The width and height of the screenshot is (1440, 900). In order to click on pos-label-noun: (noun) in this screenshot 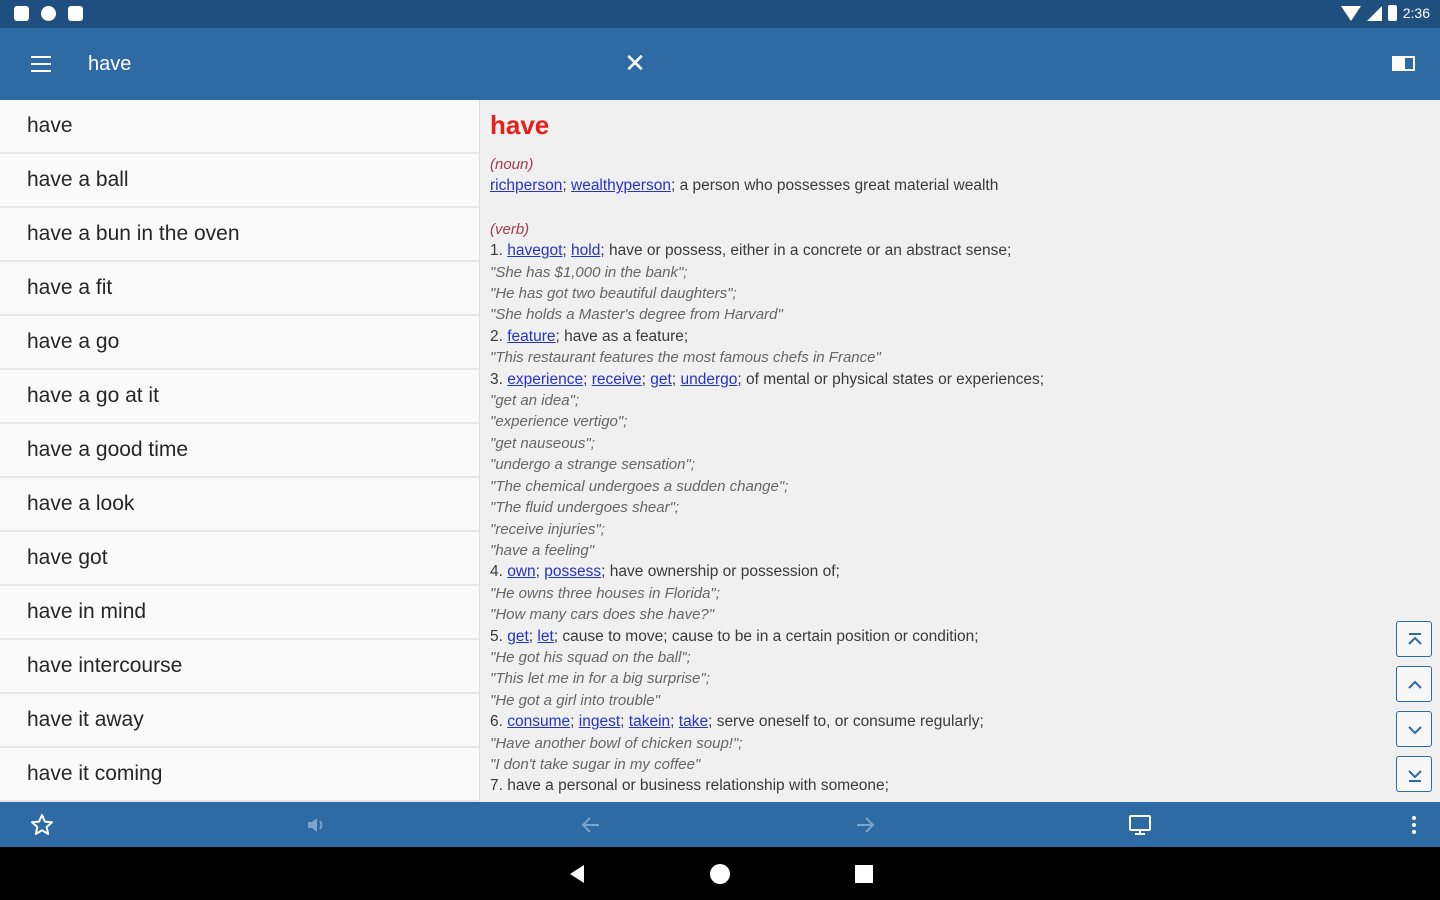, I will do `click(512, 164)`.